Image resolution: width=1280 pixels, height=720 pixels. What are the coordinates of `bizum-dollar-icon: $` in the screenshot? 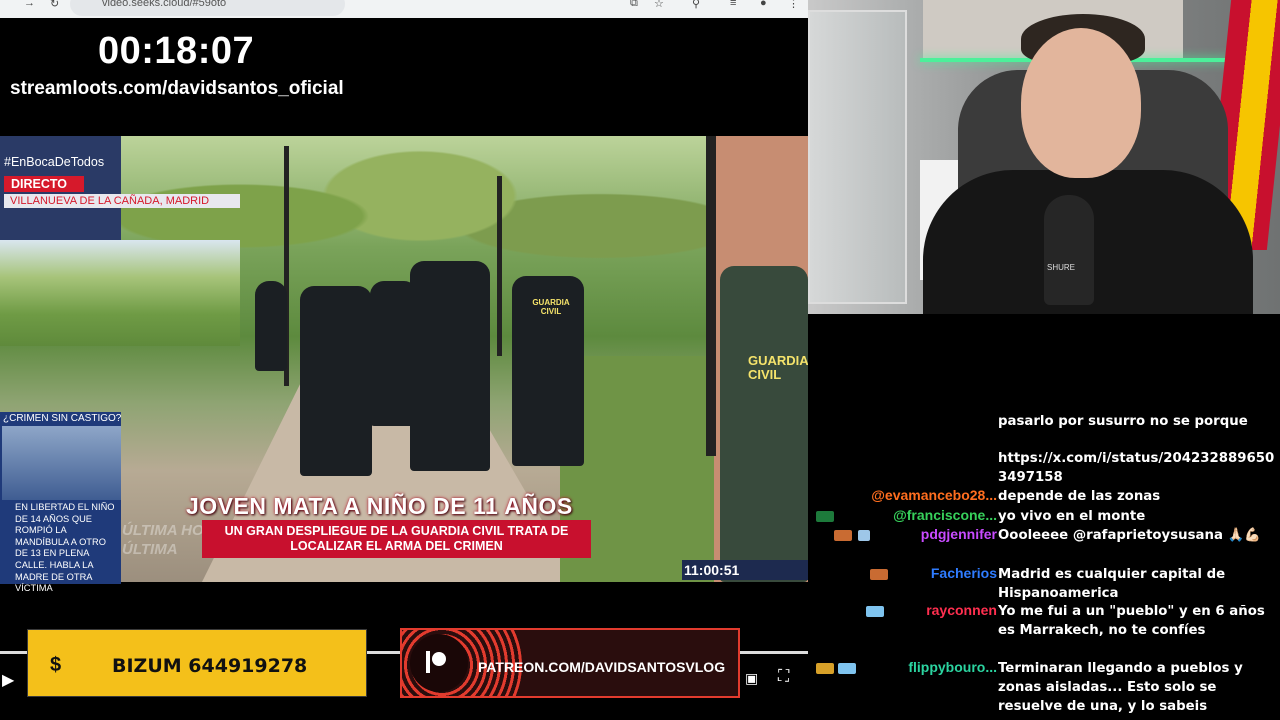 It's located at (56, 665).